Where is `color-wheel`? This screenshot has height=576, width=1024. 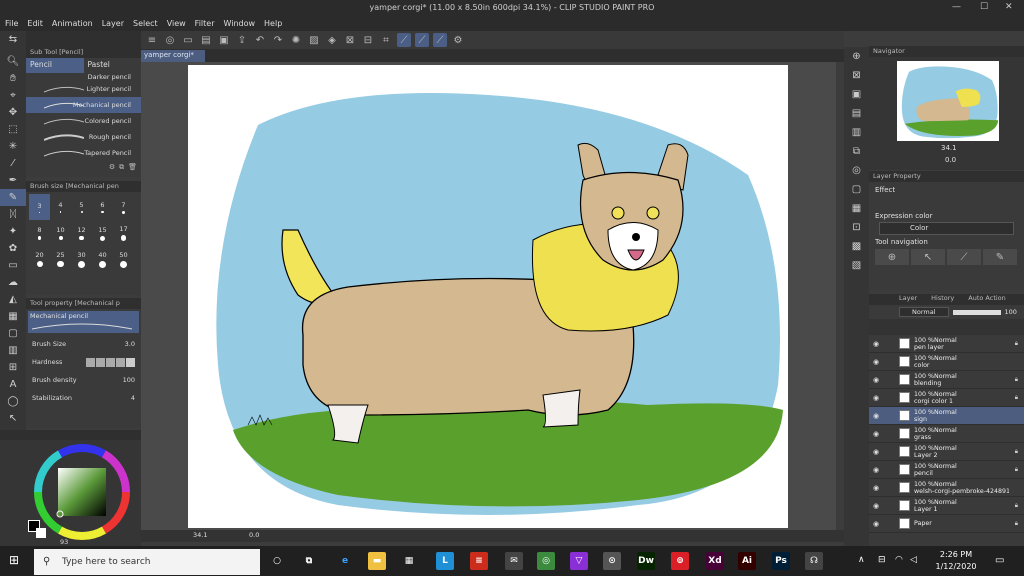
color-wheel is located at coordinates (87, 492).